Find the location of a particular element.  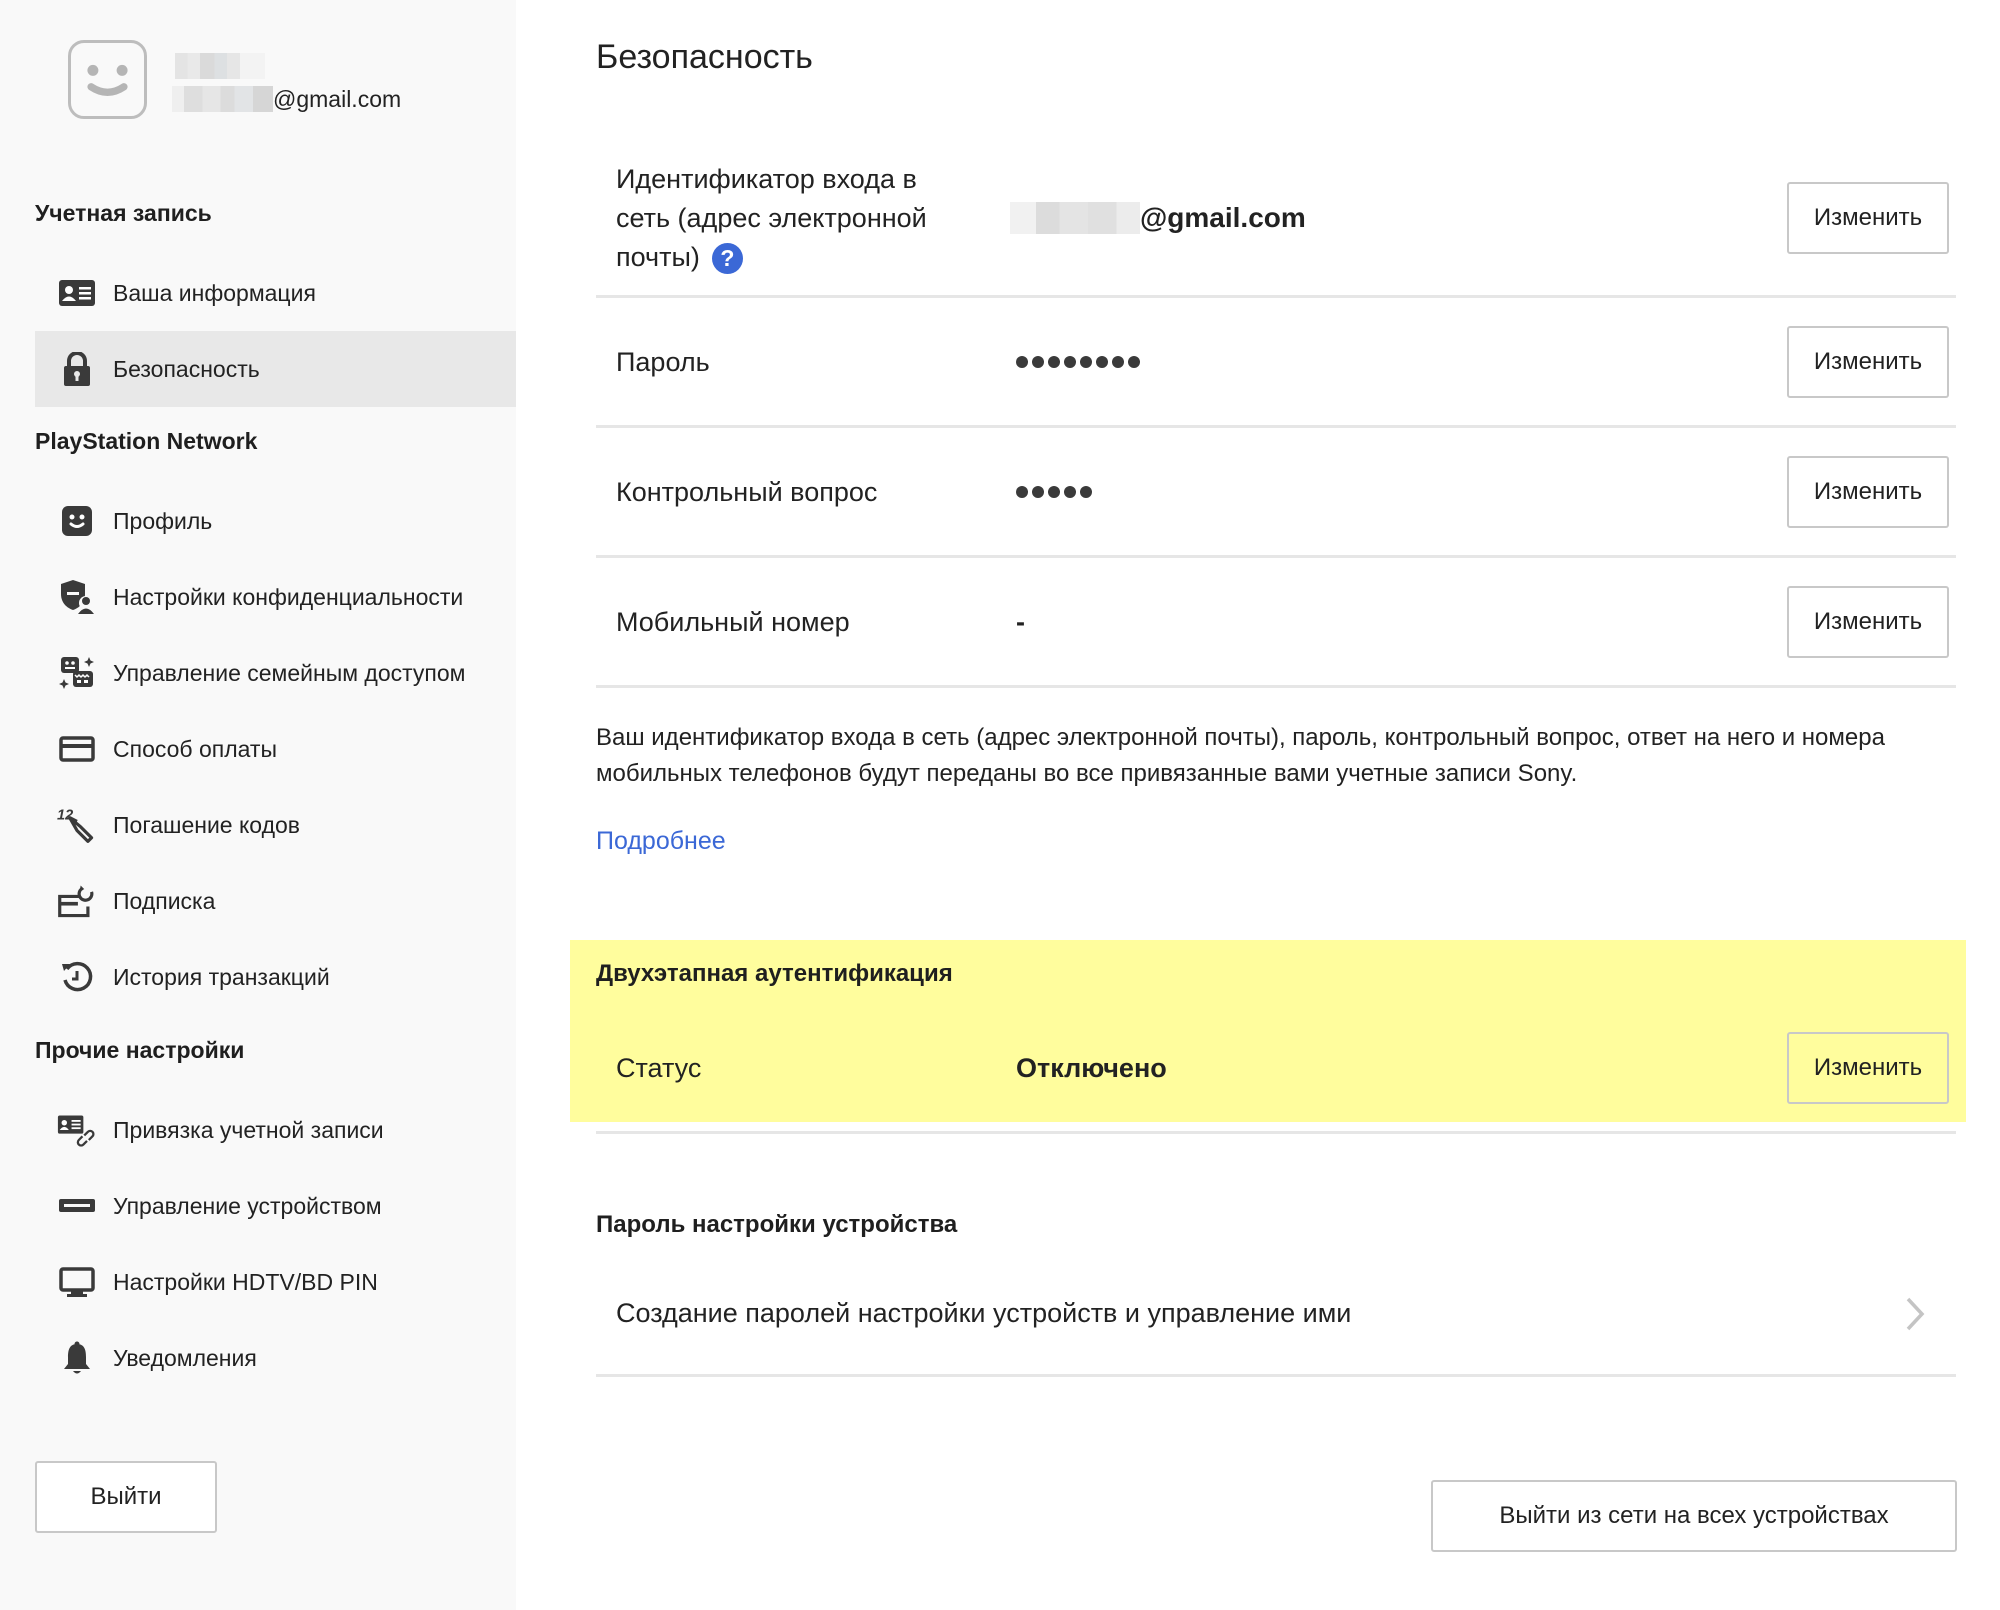

page-title: Безопасность is located at coordinates (704, 57).